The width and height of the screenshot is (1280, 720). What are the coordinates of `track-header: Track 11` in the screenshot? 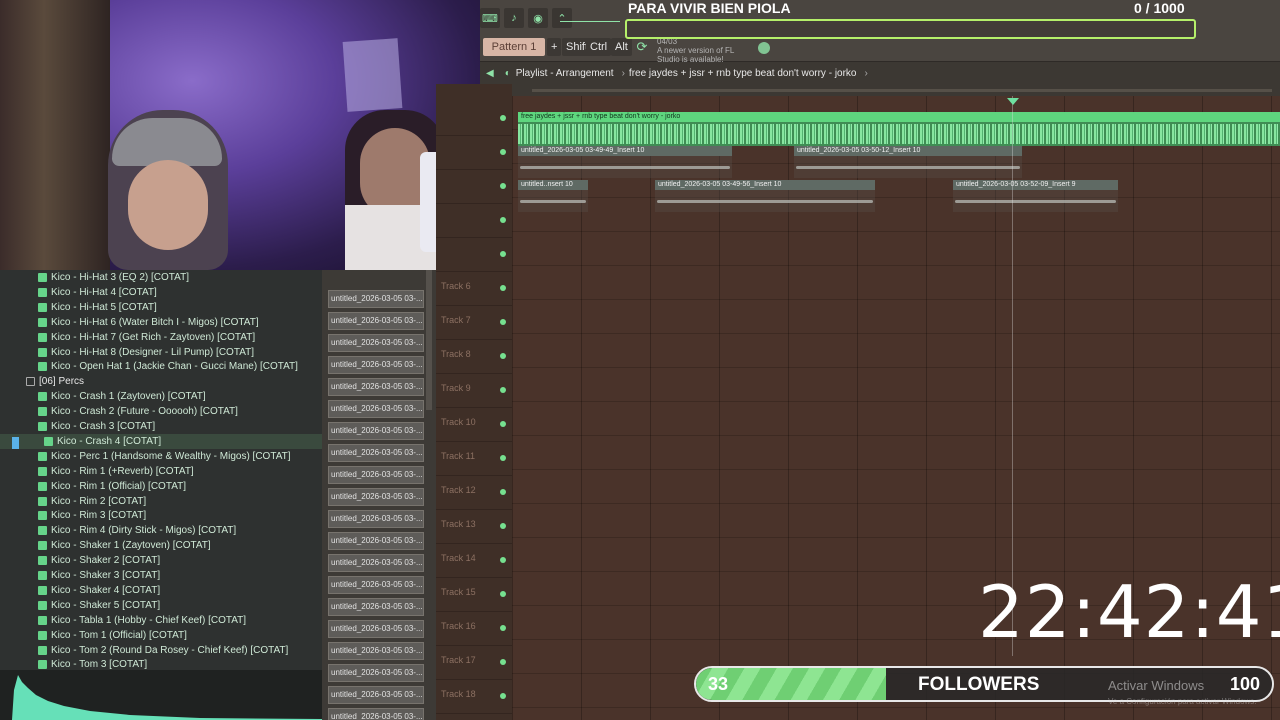 It's located at (474, 459).